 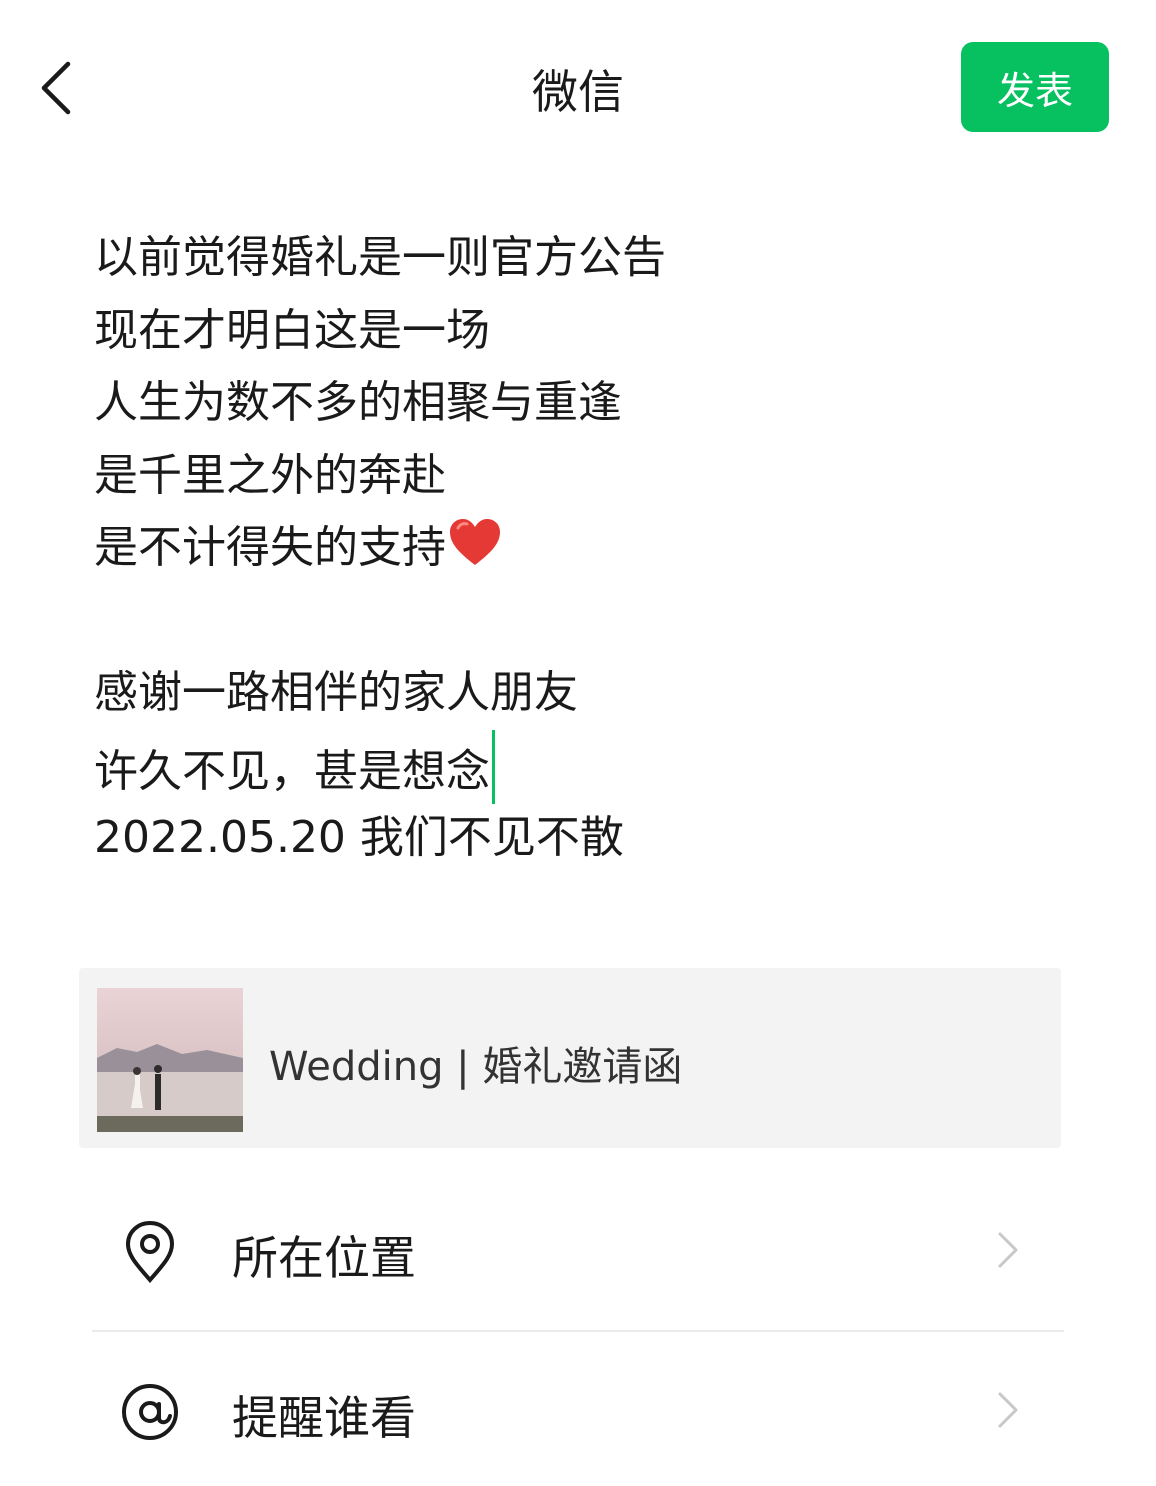 What do you see at coordinates (336, 692) in the screenshot?
I see `post-line: 感谢一路相伴的家人朋友` at bounding box center [336, 692].